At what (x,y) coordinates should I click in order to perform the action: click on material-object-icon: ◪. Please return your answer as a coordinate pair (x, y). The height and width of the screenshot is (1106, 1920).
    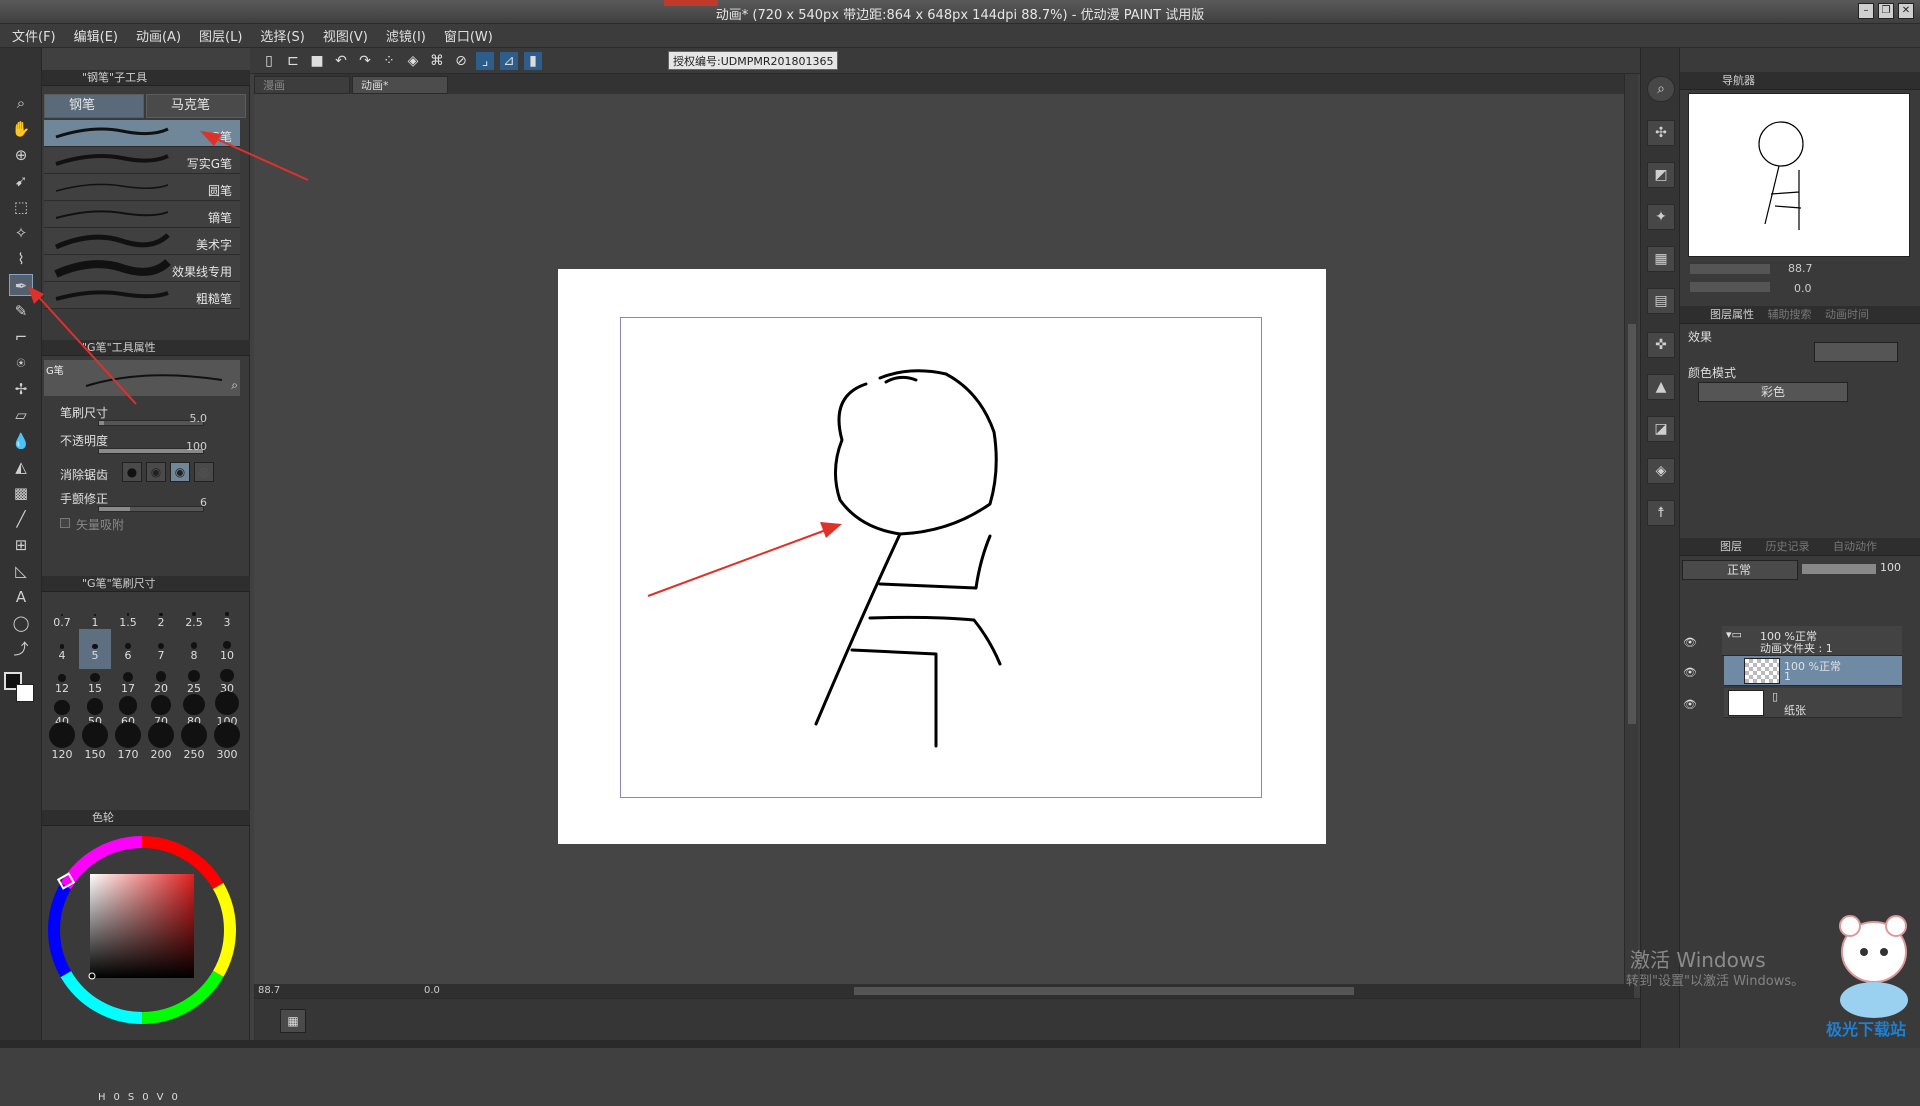
    Looking at the image, I should click on (1661, 429).